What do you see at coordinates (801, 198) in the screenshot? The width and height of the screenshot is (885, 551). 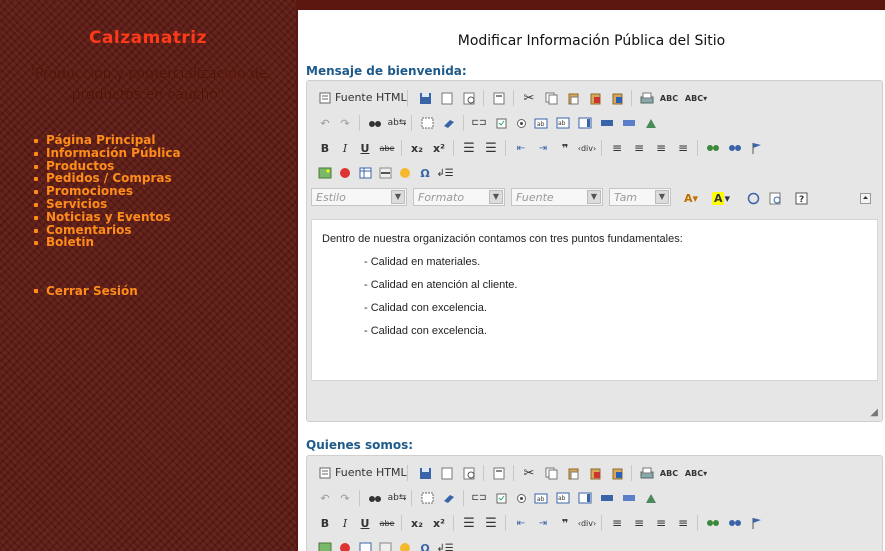 I see `help-icon: ?` at bounding box center [801, 198].